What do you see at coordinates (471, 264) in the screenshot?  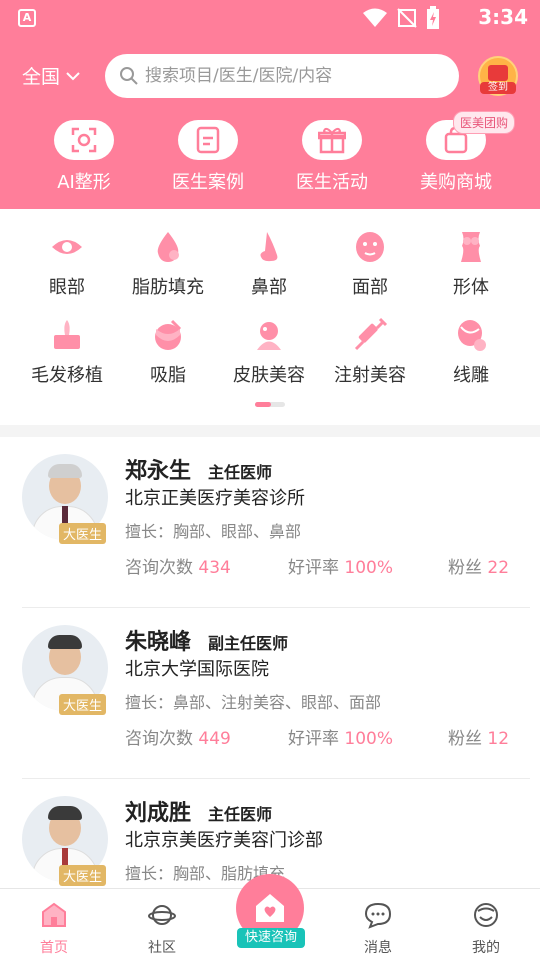 I see `category-body: 形体` at bounding box center [471, 264].